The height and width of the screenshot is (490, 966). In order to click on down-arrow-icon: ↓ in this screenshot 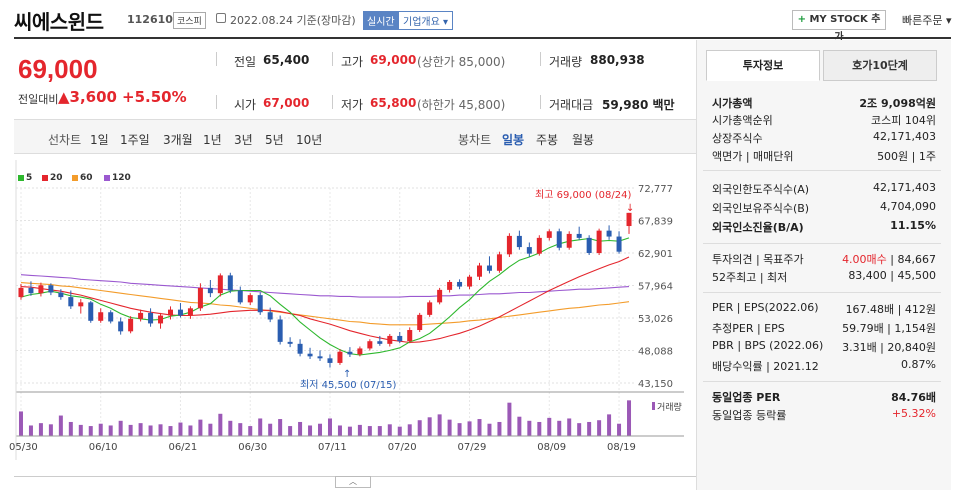, I will do `click(630, 208)`.